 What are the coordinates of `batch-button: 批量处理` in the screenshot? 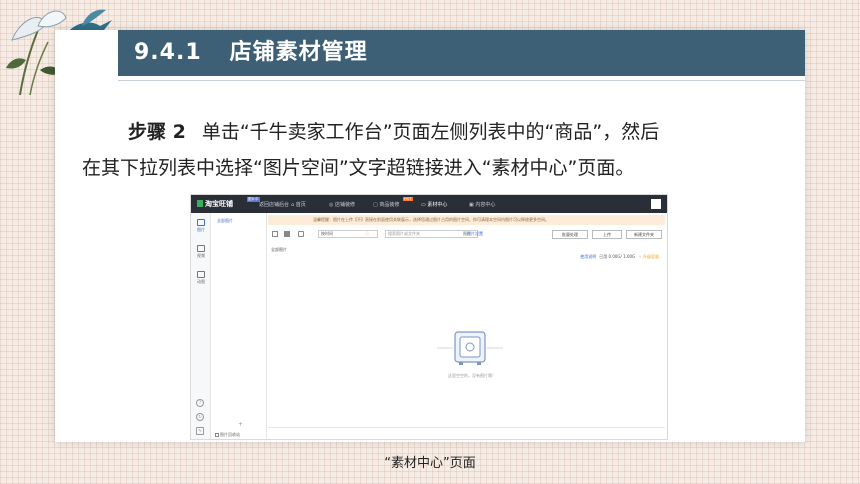 It's located at (570, 234).